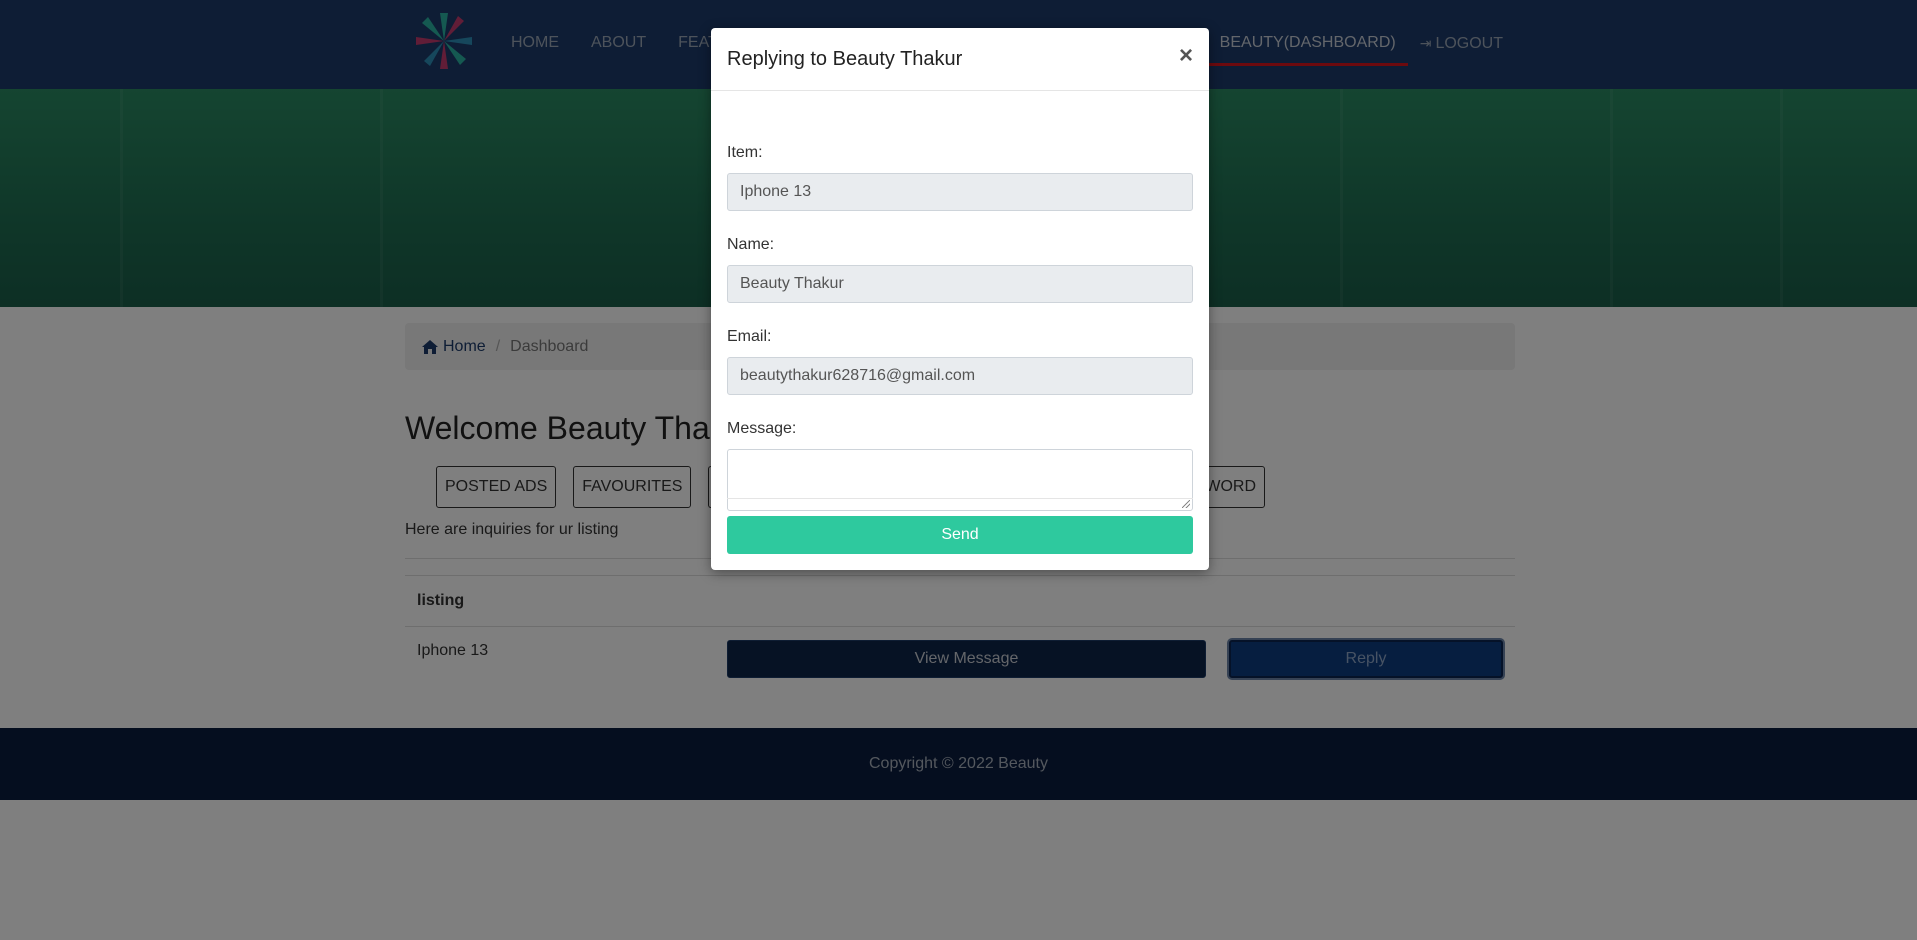 The height and width of the screenshot is (940, 1917). What do you see at coordinates (762, 428) in the screenshot?
I see `message-label: Message:` at bounding box center [762, 428].